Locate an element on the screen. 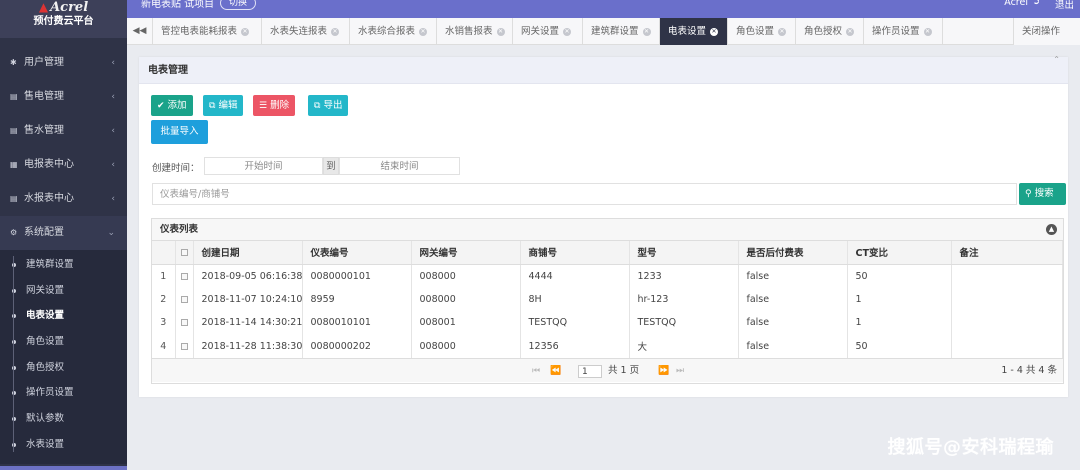 The height and width of the screenshot is (470, 1080). sidebar-item-electric-report: ▦ 电报表中心 ‹ is located at coordinates (63, 165).